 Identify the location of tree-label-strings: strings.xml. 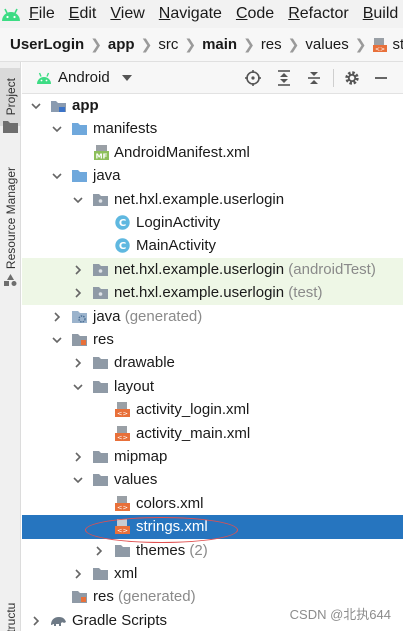
(172, 527).